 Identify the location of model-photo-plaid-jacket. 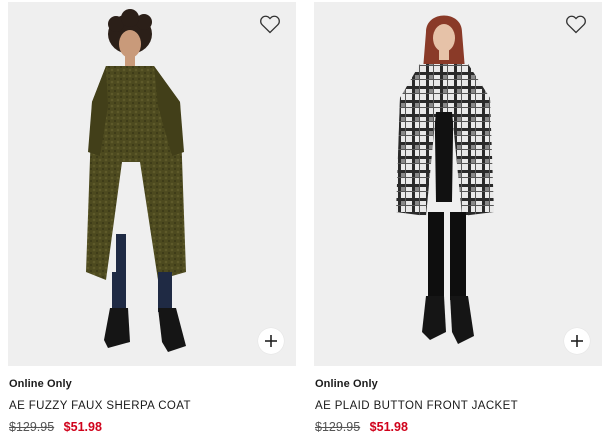
(445, 179).